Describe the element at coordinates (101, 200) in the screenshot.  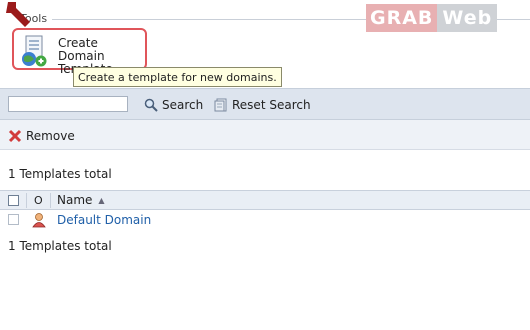
I see `sort-ascending-icon: ▲` at that location.